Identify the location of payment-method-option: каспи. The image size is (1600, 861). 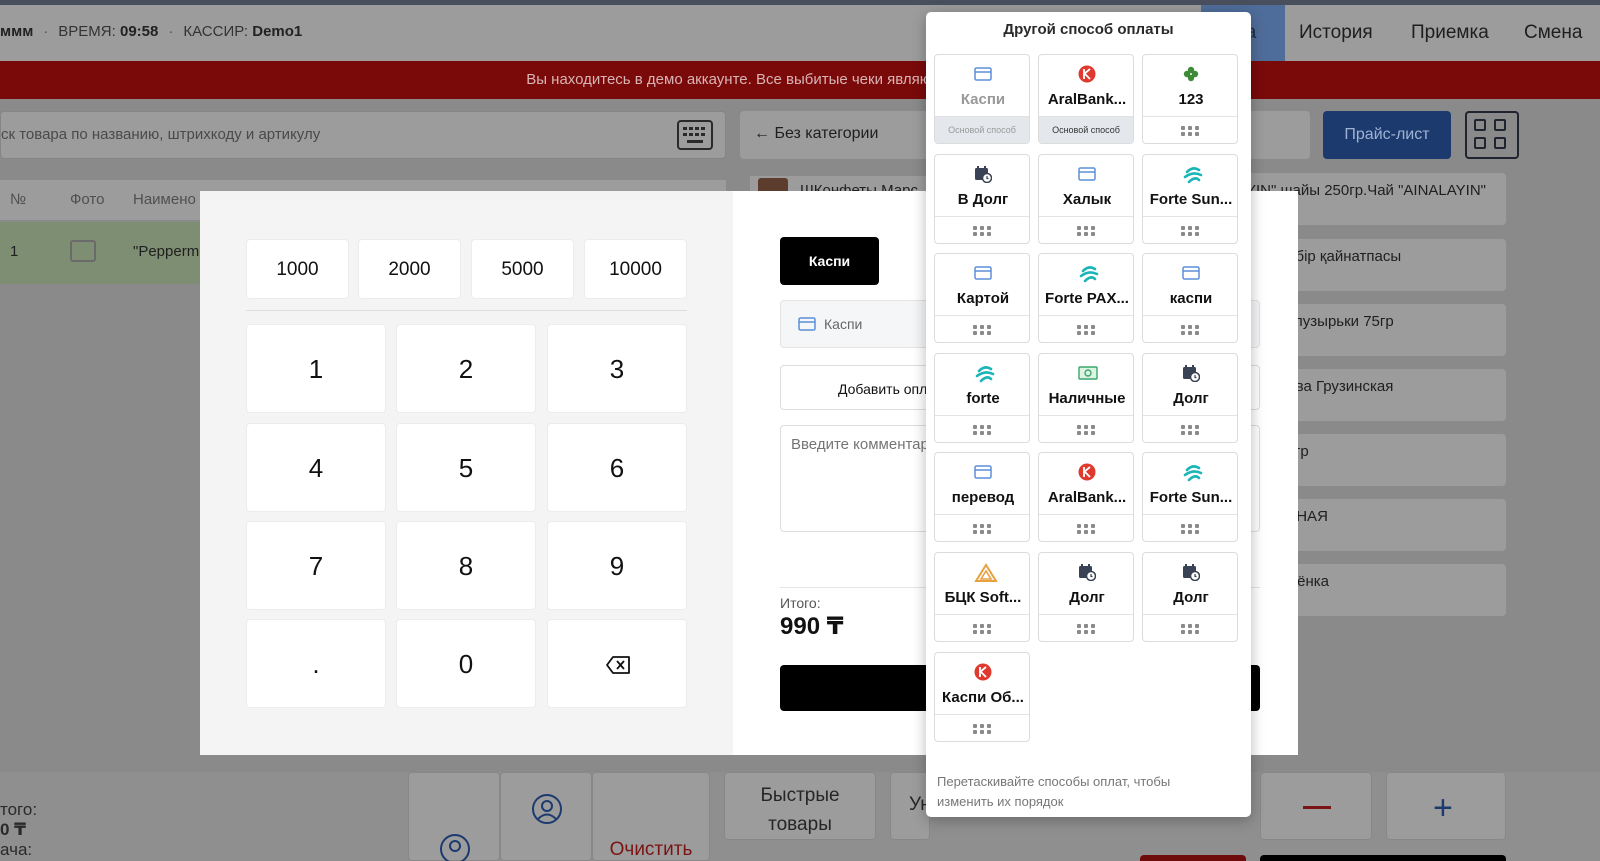
(1190, 298).